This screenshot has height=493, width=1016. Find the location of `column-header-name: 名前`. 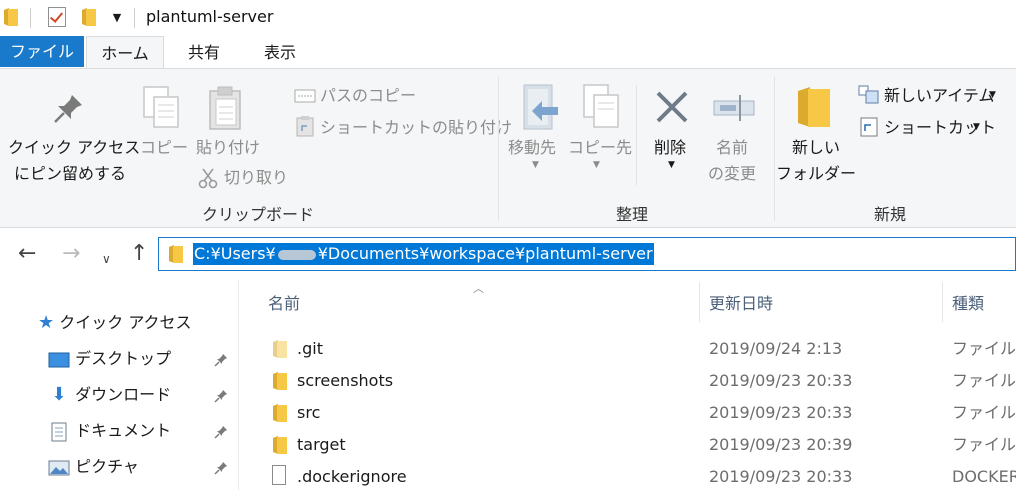

column-header-name: 名前 is located at coordinates (284, 302).